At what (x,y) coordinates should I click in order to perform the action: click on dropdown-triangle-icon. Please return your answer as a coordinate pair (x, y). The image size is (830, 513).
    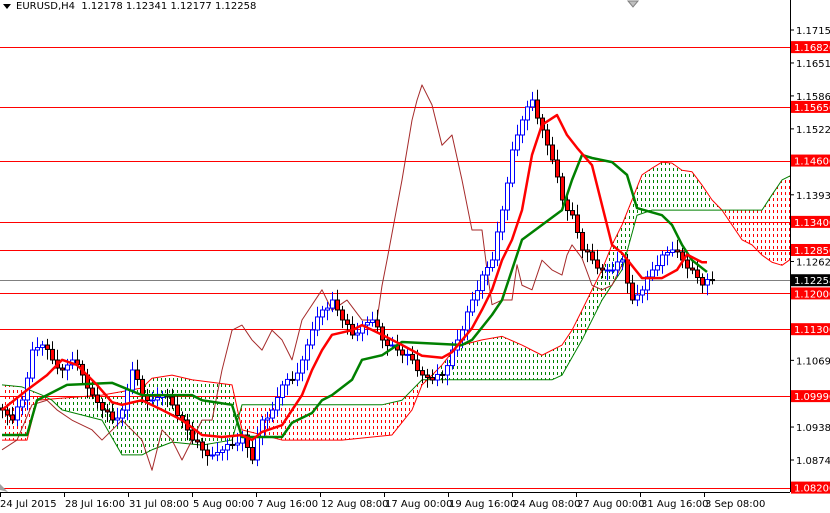
    Looking at the image, I should click on (7, 6).